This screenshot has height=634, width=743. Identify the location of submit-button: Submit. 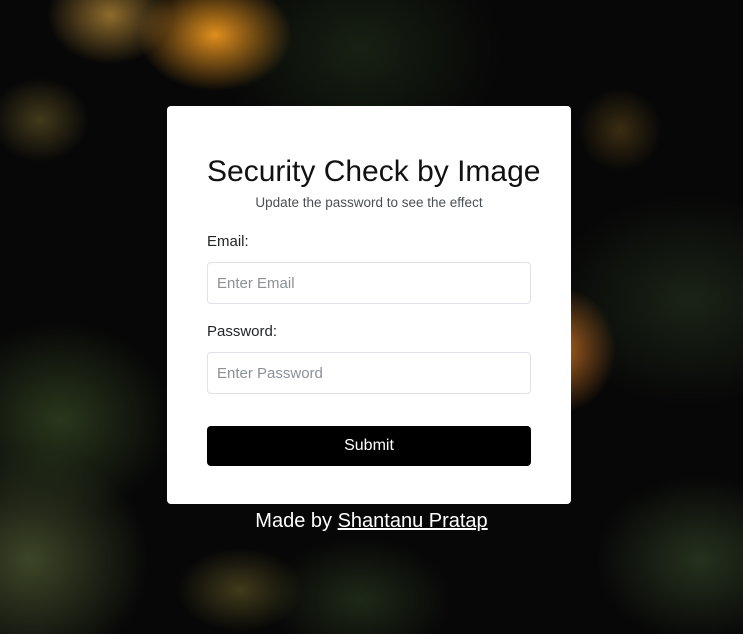
(369, 446).